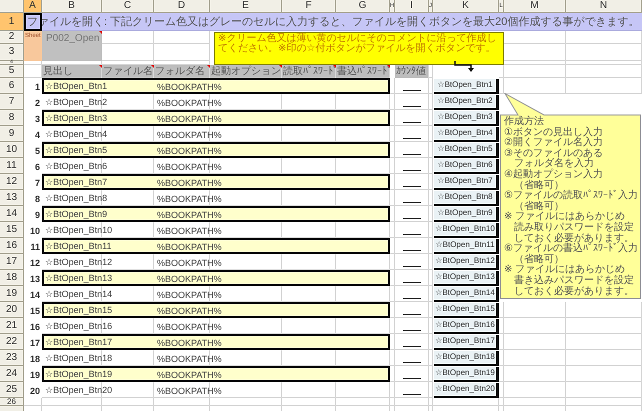  I want to click on row-header: 13, so click(12, 198).